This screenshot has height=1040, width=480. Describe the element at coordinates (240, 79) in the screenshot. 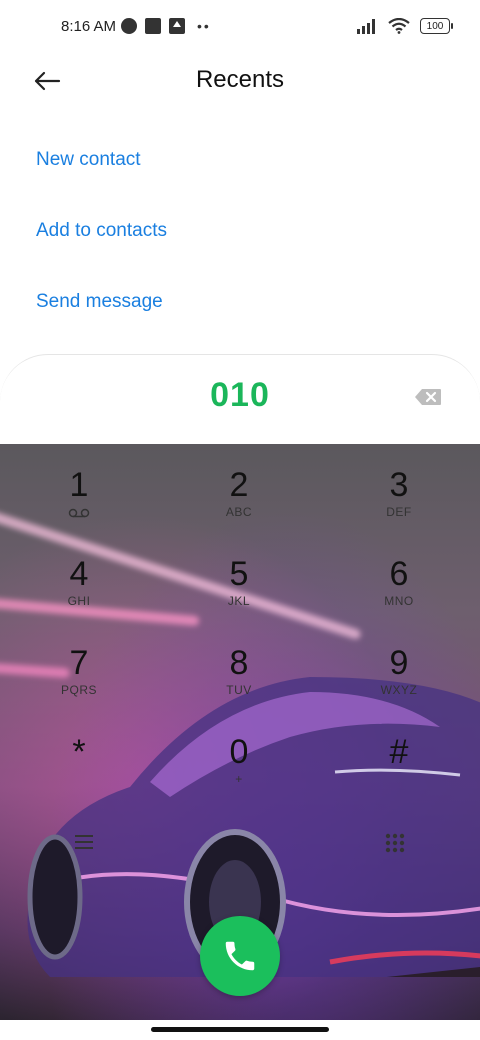

I see `page-title: Recents` at that location.